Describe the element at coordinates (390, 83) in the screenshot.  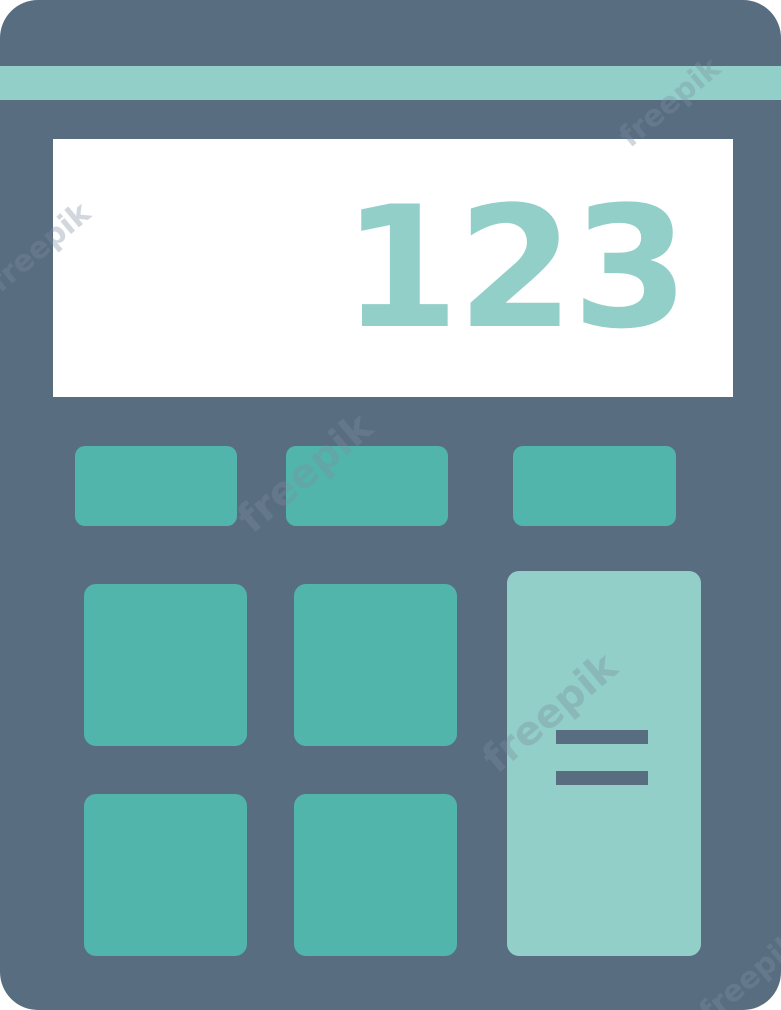
I see `top-stripe` at that location.